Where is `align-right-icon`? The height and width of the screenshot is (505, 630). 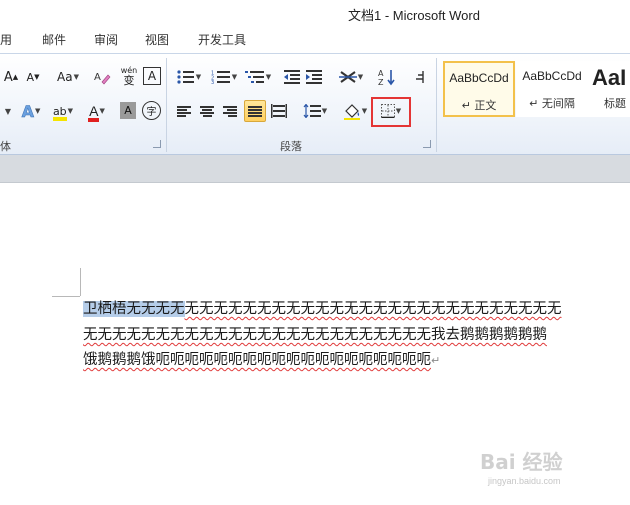
align-right-icon is located at coordinates (230, 111).